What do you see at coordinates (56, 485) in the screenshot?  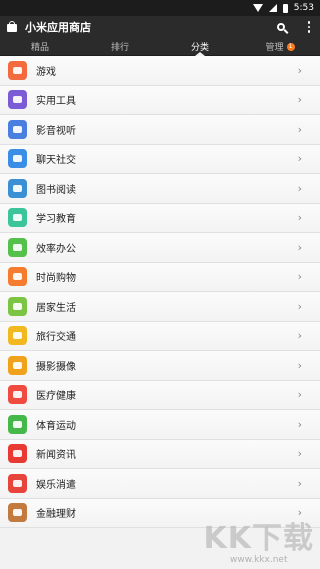 I see `category-label: 娱乐消遣` at bounding box center [56, 485].